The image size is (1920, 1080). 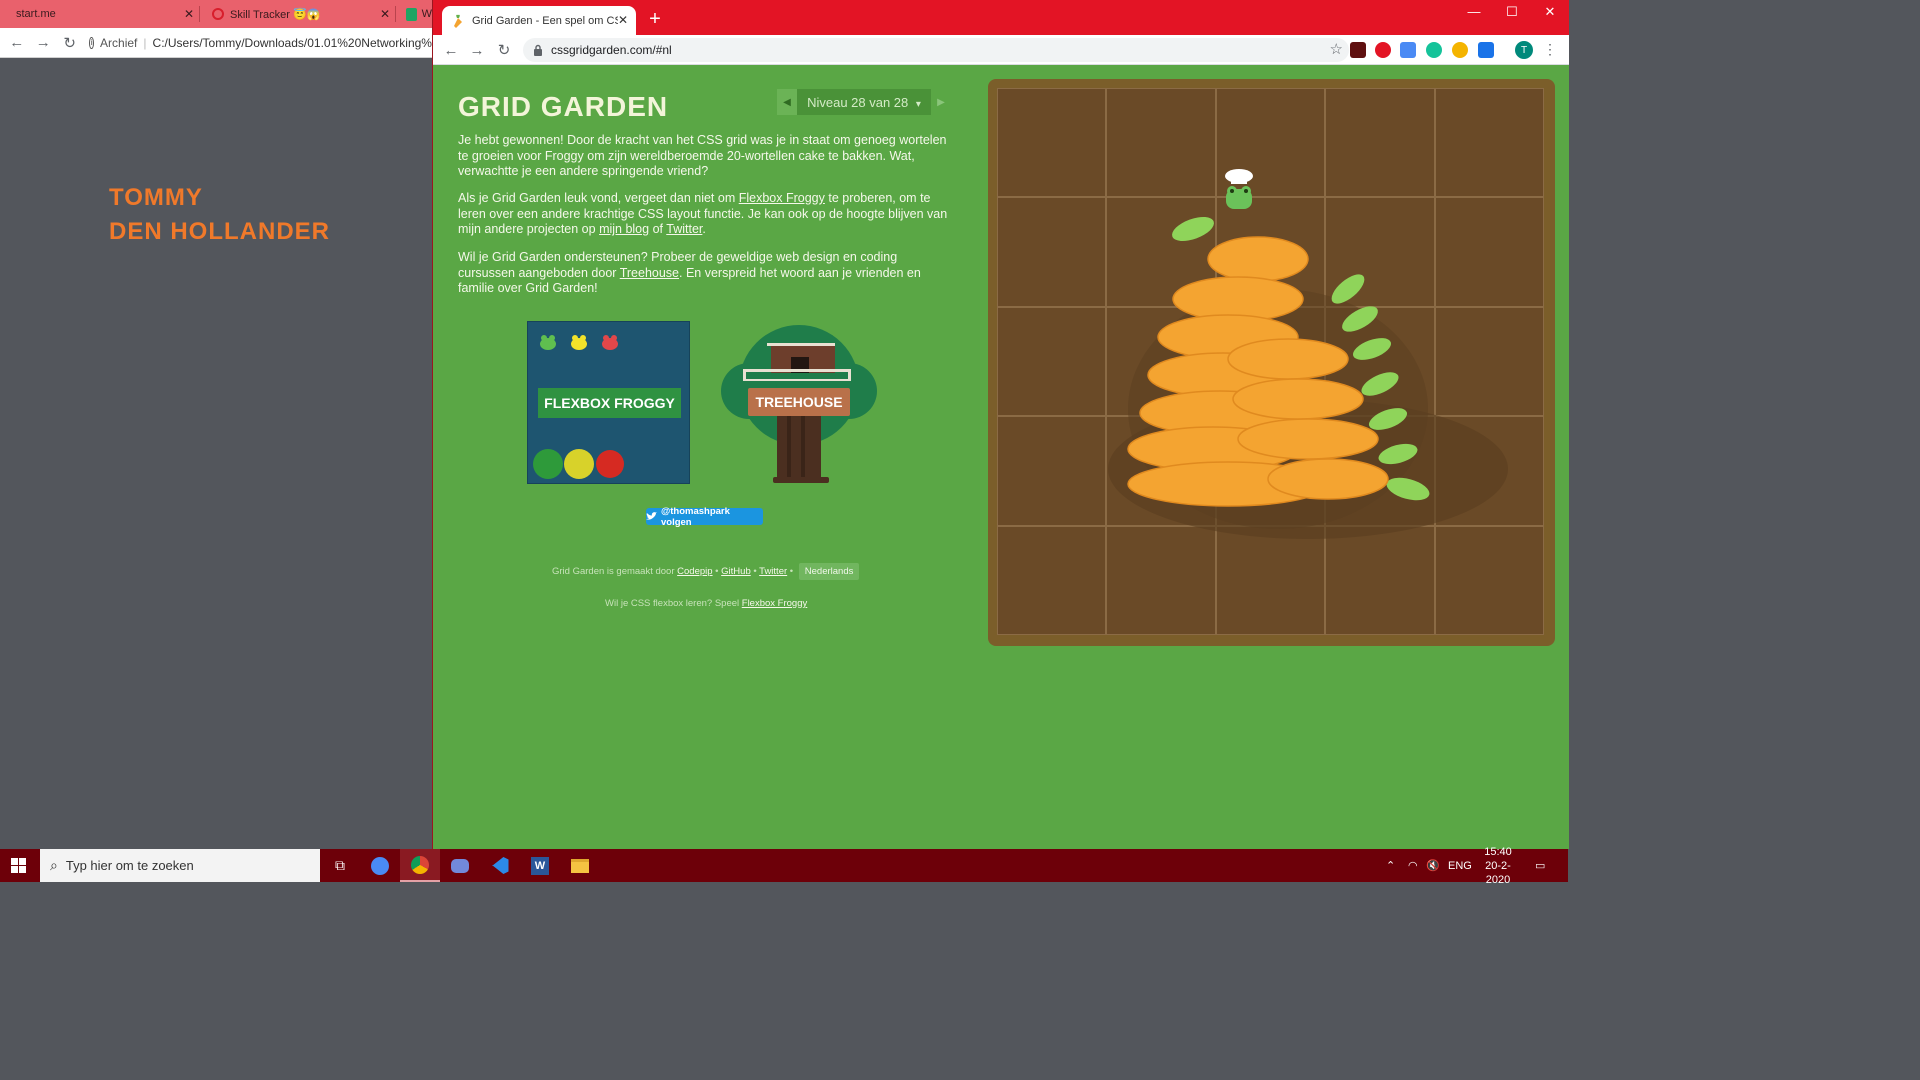 I want to click on clock-time: 15:40, so click(x=1498, y=851).